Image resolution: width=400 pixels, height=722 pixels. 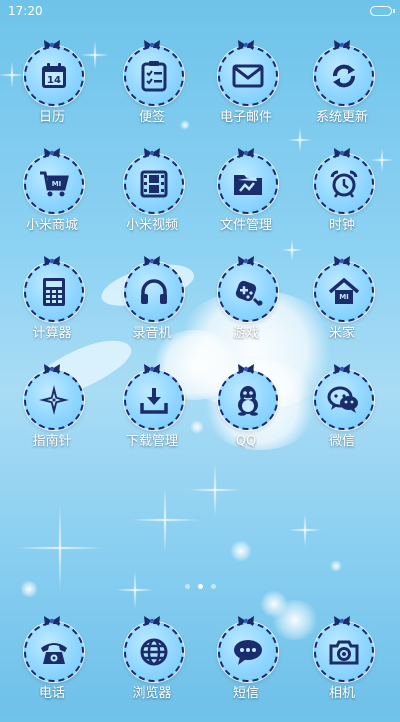 What do you see at coordinates (341, 117) in the screenshot?
I see `app-label: 系统更新` at bounding box center [341, 117].